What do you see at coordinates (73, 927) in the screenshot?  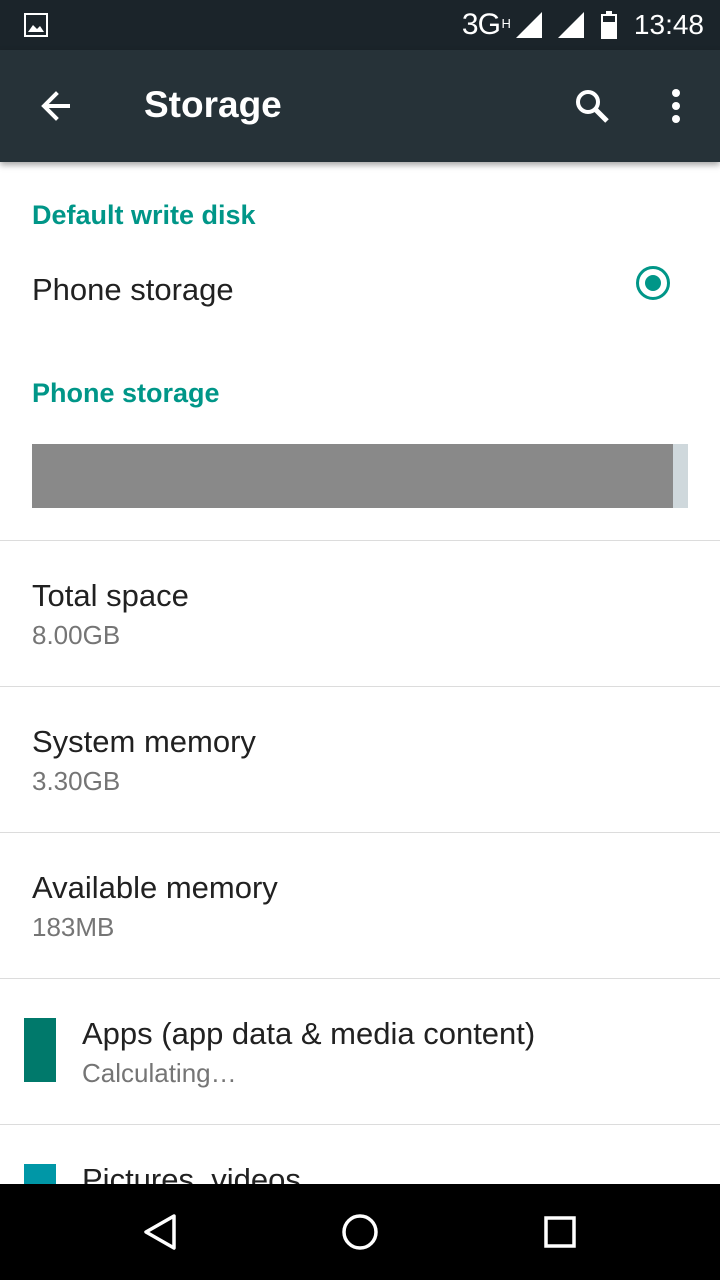 I see `row-value: 183MB` at bounding box center [73, 927].